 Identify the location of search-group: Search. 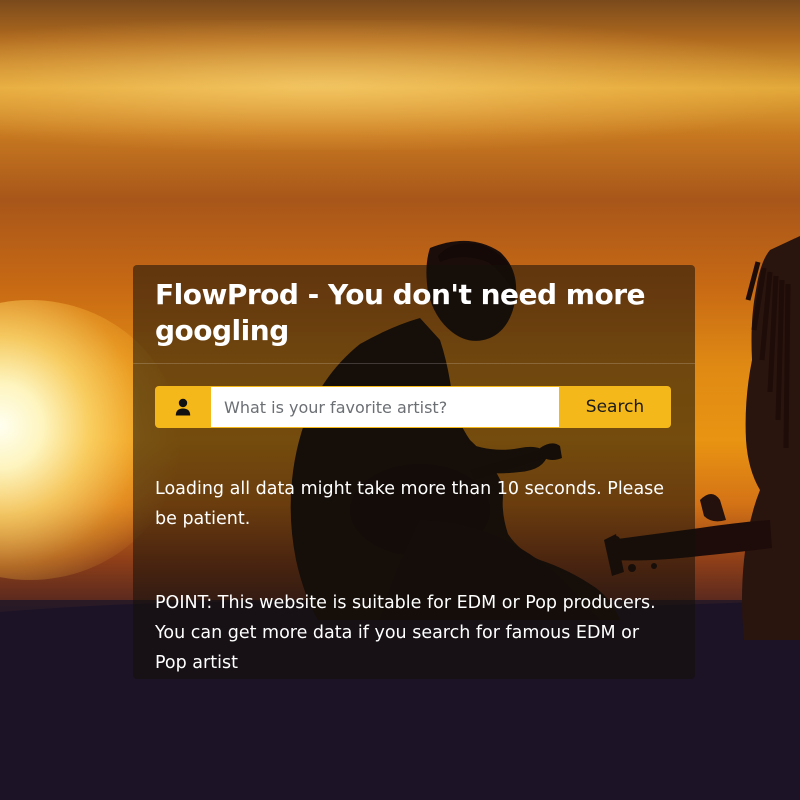
(413, 407).